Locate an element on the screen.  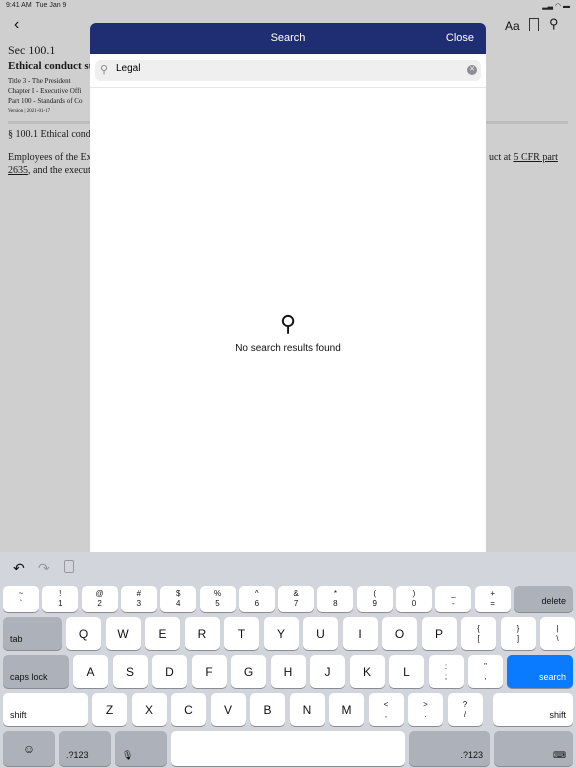
key-D: D is located at coordinates (169, 671).